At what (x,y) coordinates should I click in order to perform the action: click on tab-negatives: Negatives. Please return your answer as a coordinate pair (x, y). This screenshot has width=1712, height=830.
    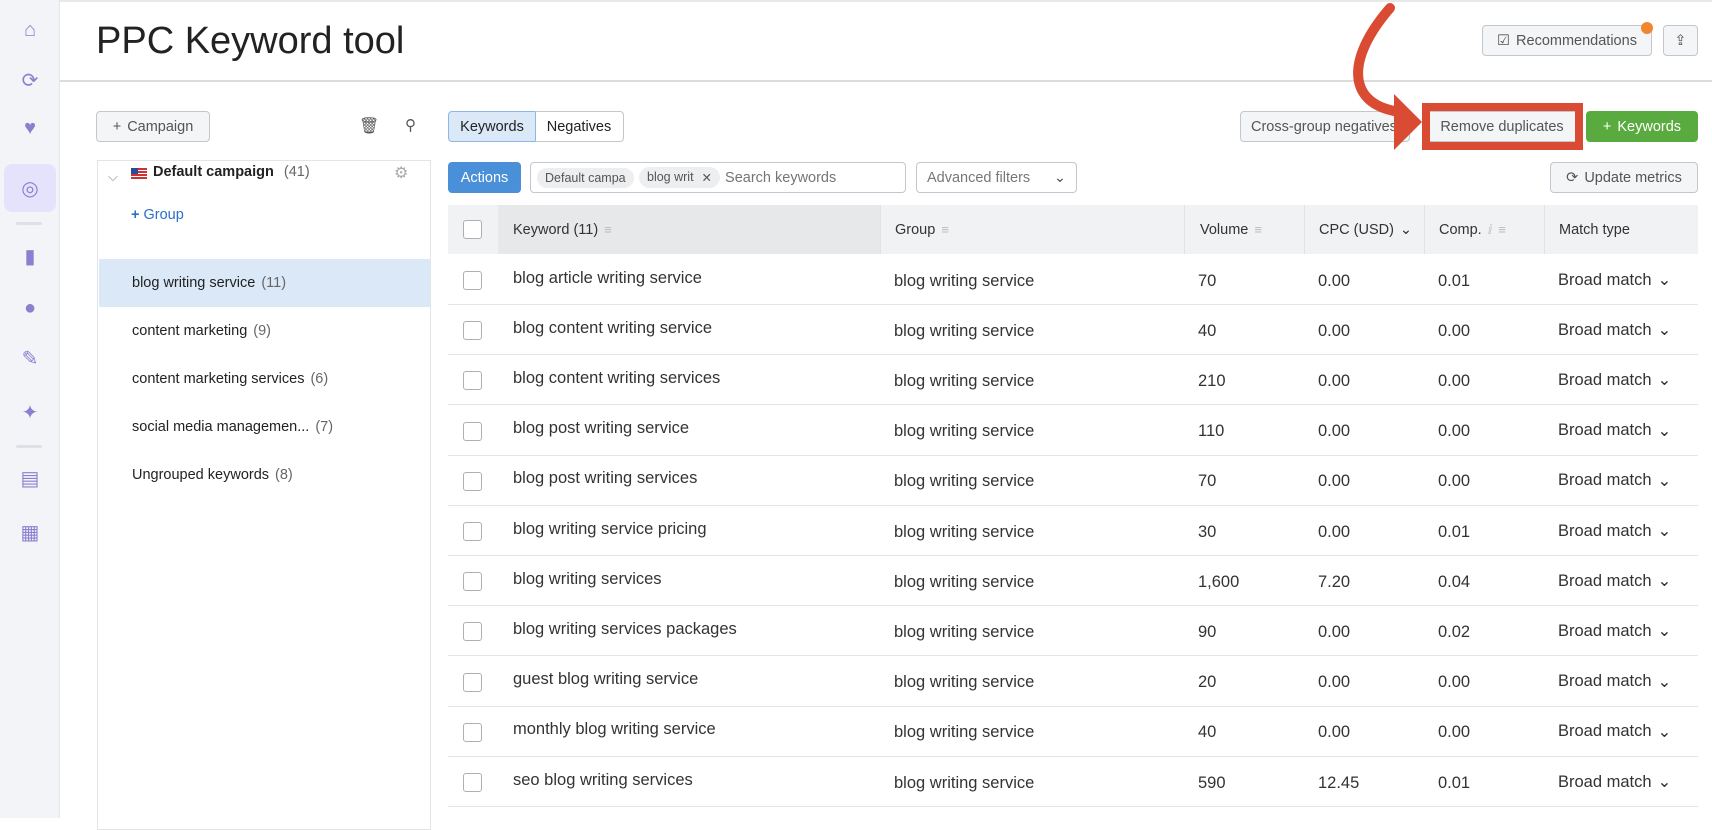
    Looking at the image, I should click on (579, 126).